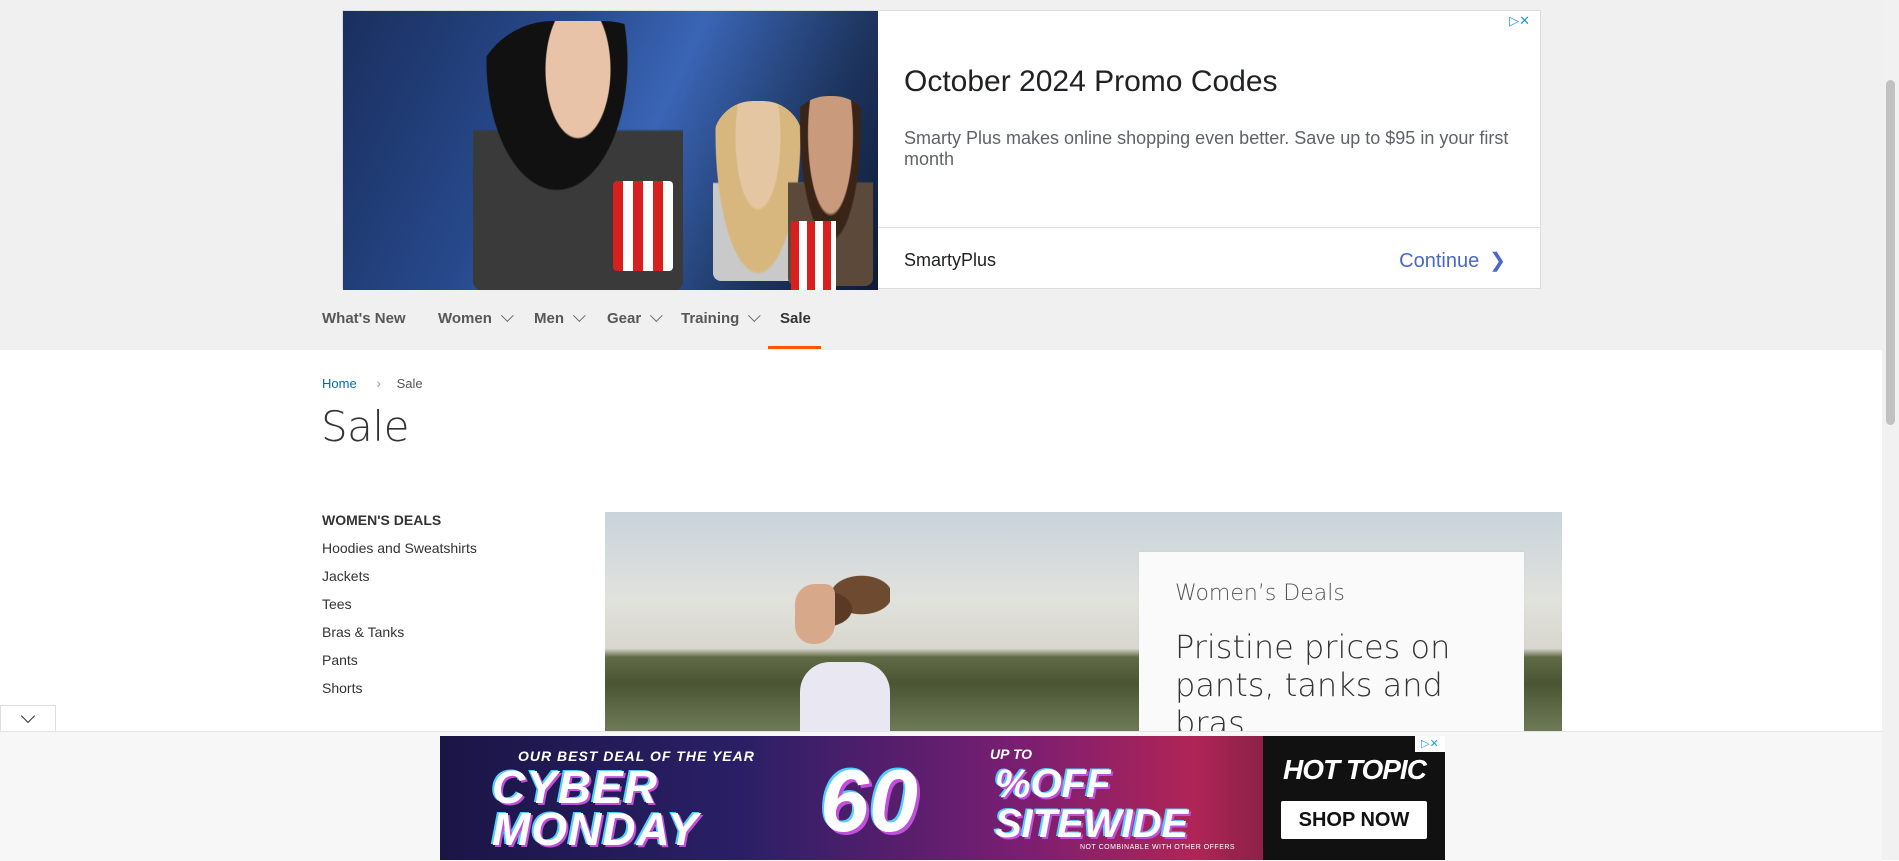 This screenshot has height=861, width=1899. I want to click on nav-label: What's New, so click(364, 318).